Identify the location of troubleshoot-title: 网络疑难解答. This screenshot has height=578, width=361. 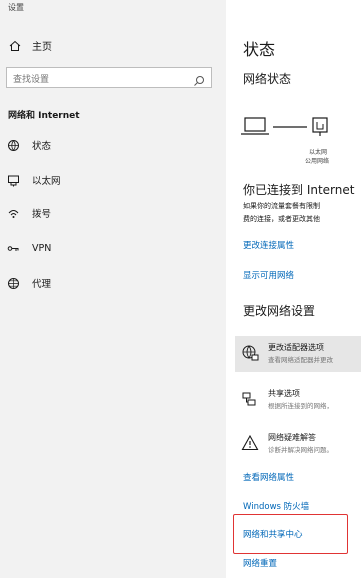
(292, 437).